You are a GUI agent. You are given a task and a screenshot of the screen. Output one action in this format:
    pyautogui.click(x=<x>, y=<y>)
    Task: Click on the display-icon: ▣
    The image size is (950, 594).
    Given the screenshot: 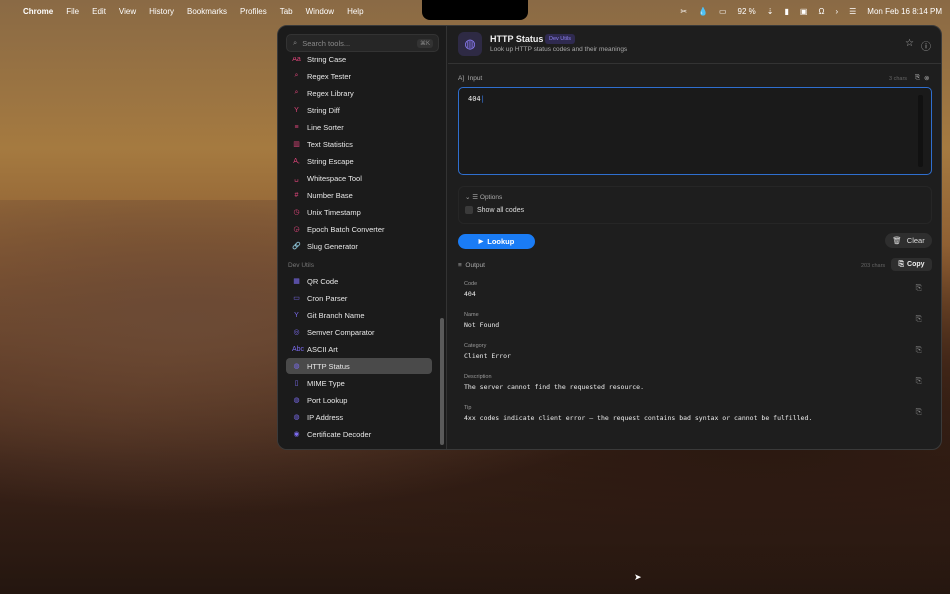 What is the action you would take?
    pyautogui.click(x=804, y=11)
    